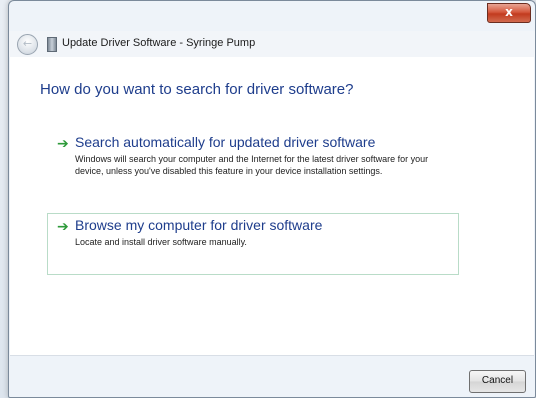 The height and width of the screenshot is (398, 536). Describe the element at coordinates (272, 376) in the screenshot. I see `dialog-footer: Cancel` at that location.